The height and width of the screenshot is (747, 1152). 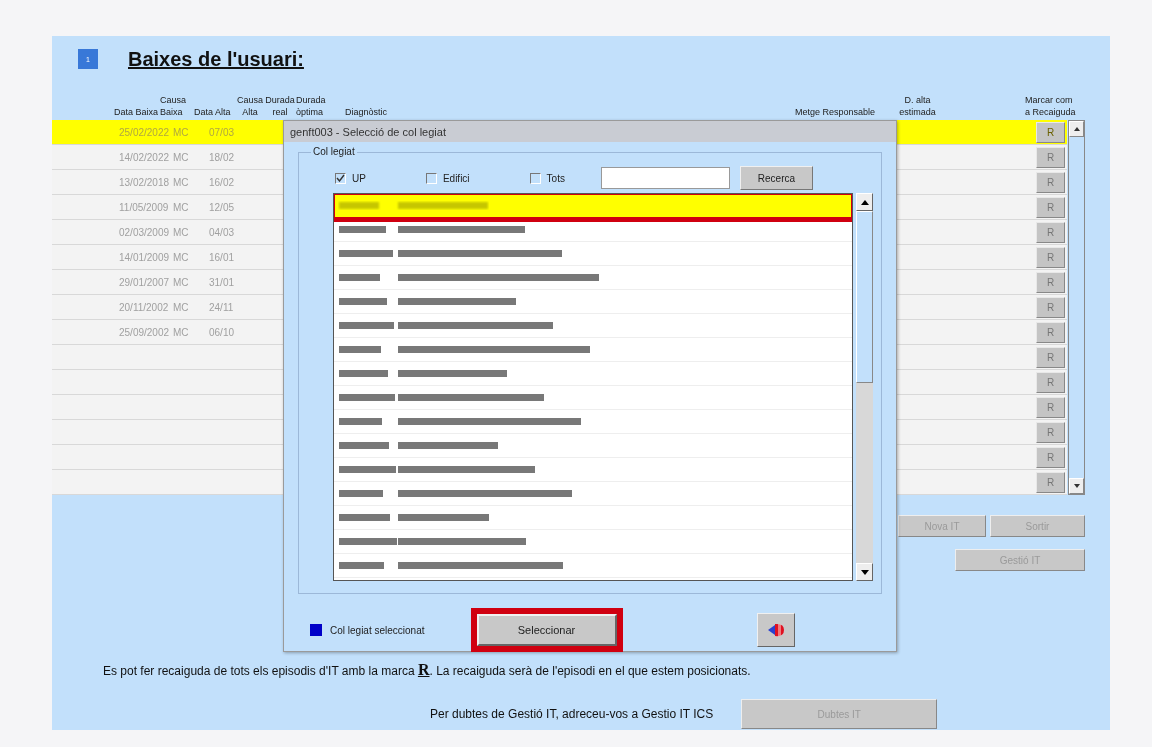 I want to click on table-cell: 13/02/2018, so click(x=144, y=182).